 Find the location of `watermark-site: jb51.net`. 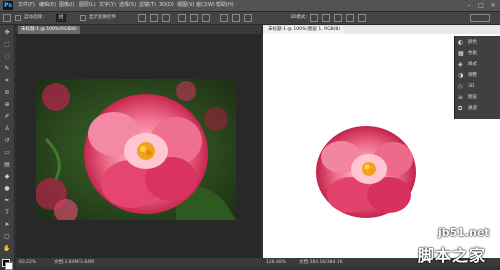

watermark-site: jb51.net is located at coordinates (464, 232).